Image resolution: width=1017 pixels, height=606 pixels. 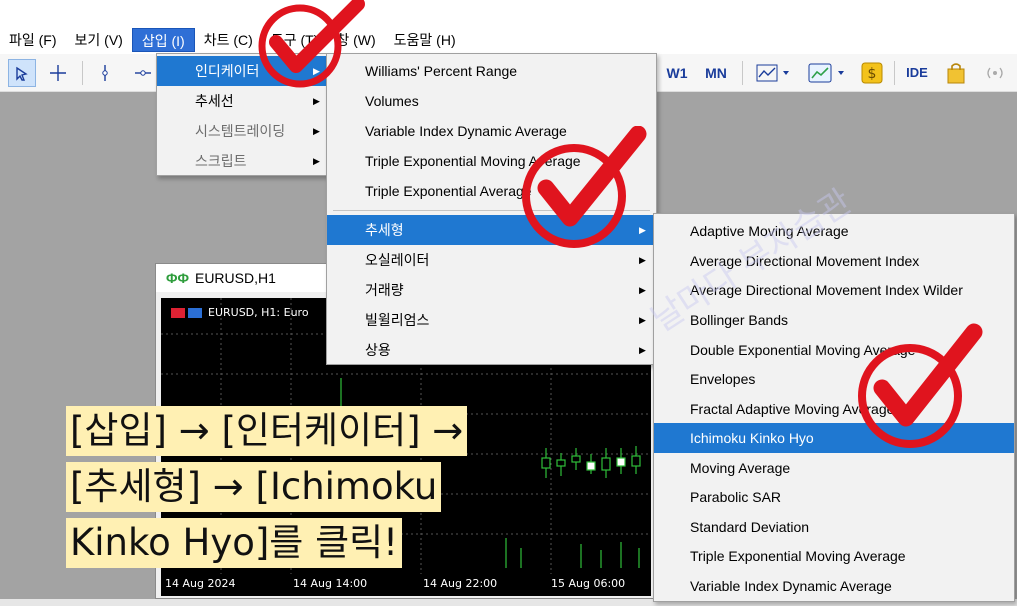 I want to click on time-axis-label: 15 Aug 06:00, so click(x=588, y=583).